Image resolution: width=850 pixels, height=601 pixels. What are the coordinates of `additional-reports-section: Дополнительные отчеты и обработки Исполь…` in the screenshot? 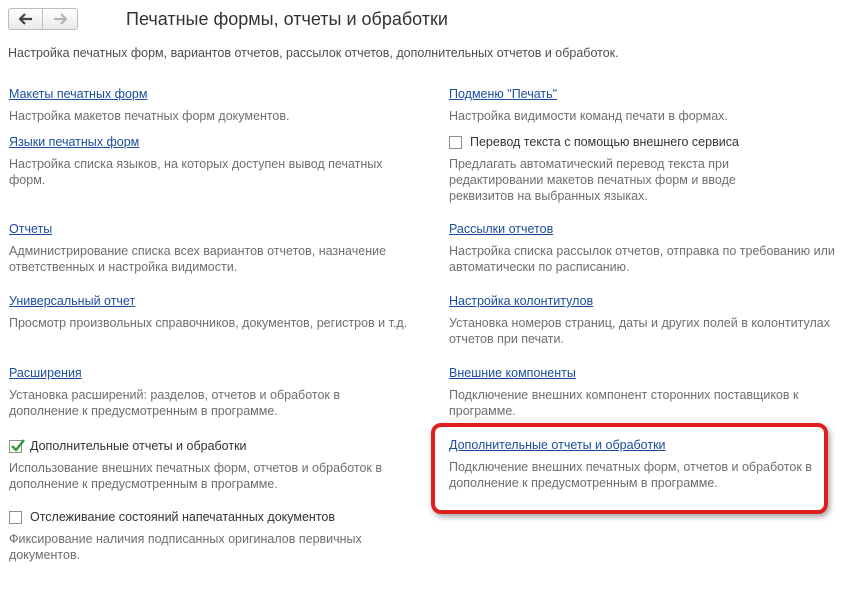 It's located at (219, 464).